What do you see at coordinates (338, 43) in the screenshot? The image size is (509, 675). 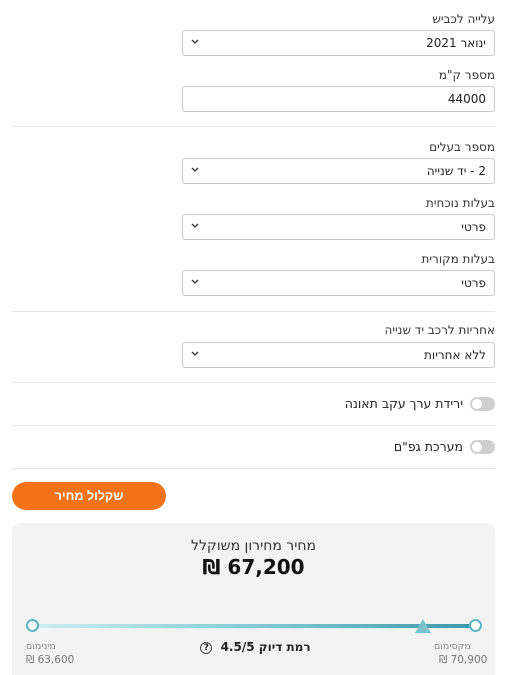 I see `registration-date-select: ינואר 2021` at bounding box center [338, 43].